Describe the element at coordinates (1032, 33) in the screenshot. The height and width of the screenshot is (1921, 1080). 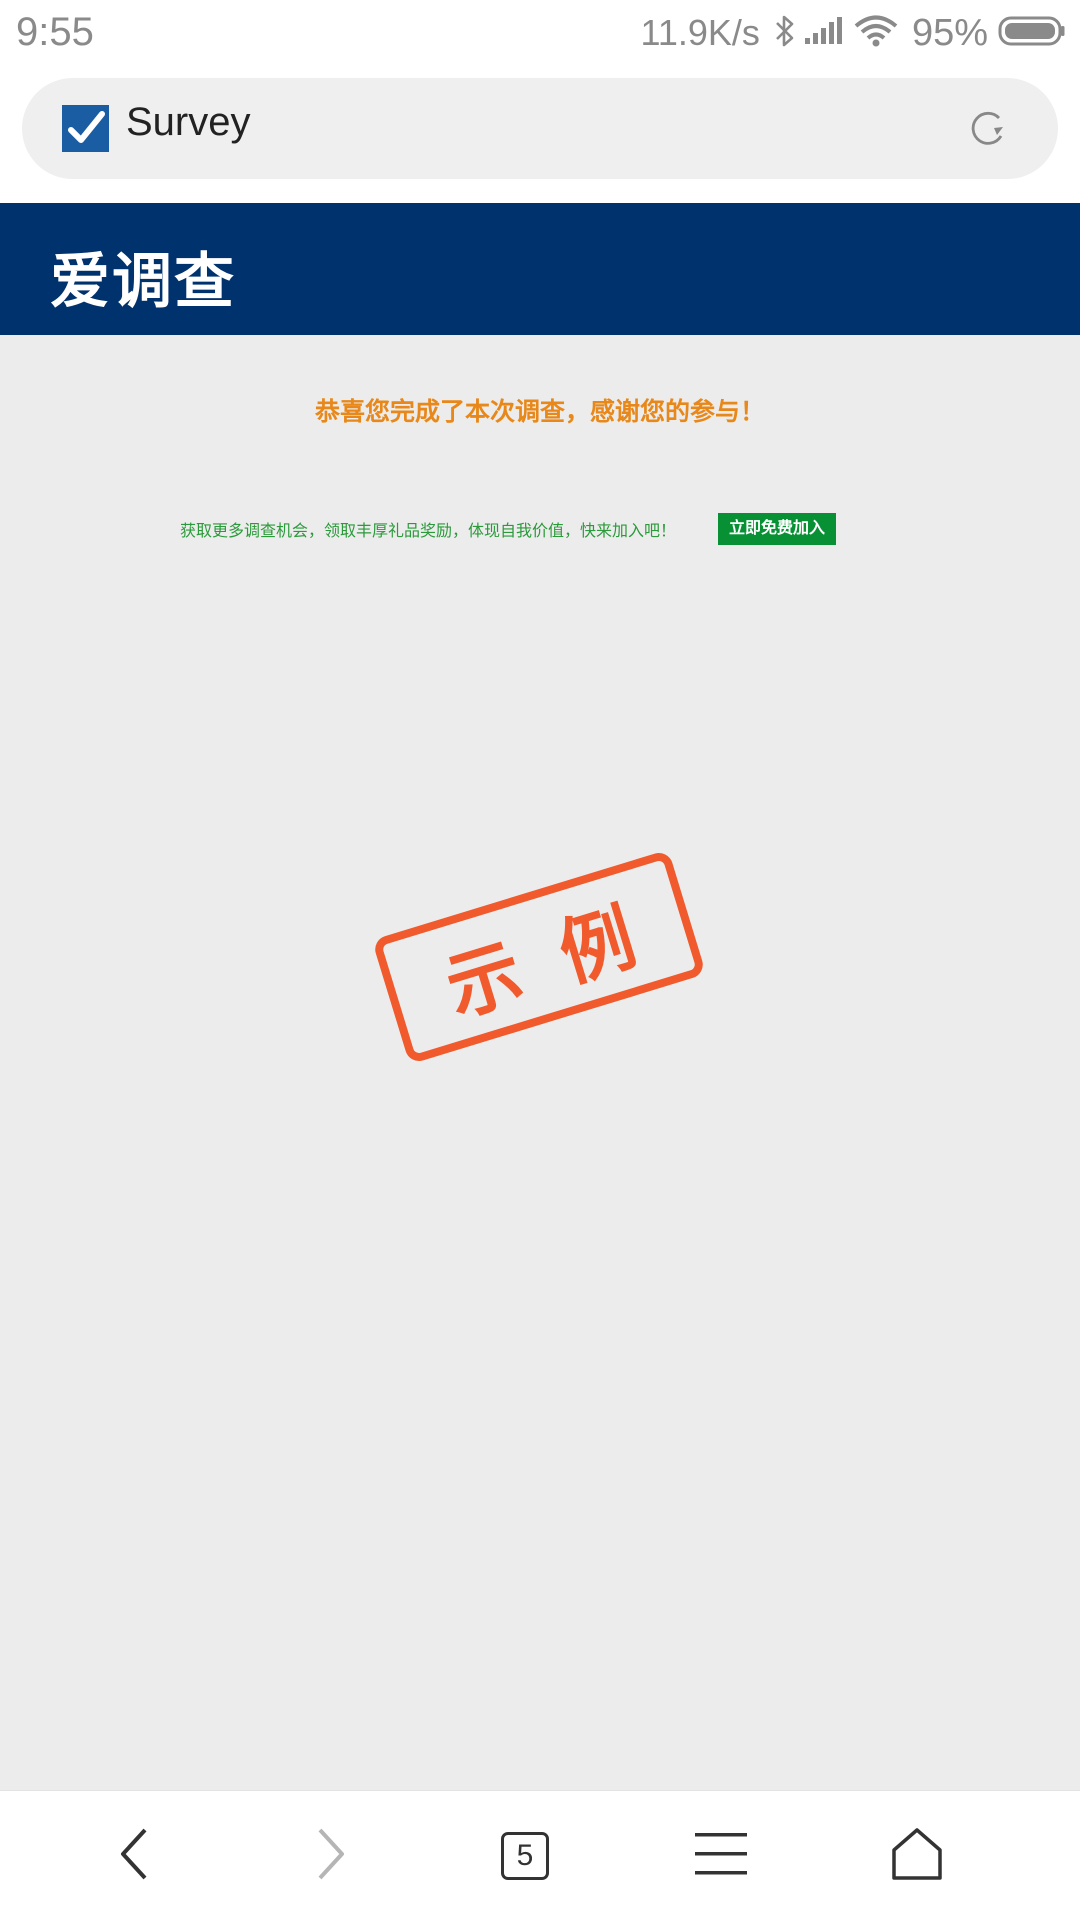
I see `battery-icon` at that location.